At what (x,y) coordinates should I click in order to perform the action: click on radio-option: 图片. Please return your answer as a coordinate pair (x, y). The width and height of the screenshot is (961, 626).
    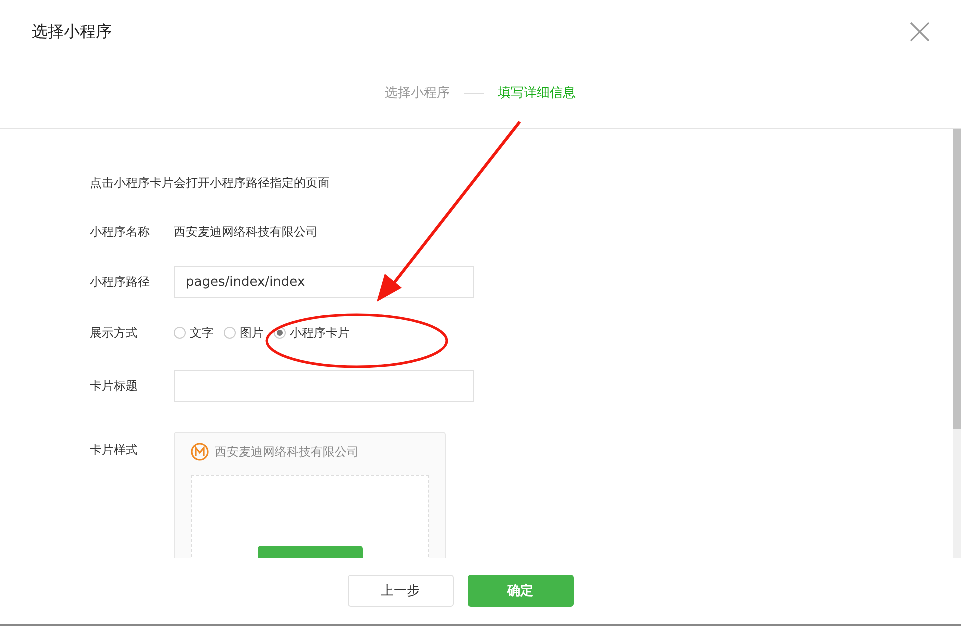
    Looking at the image, I should click on (244, 333).